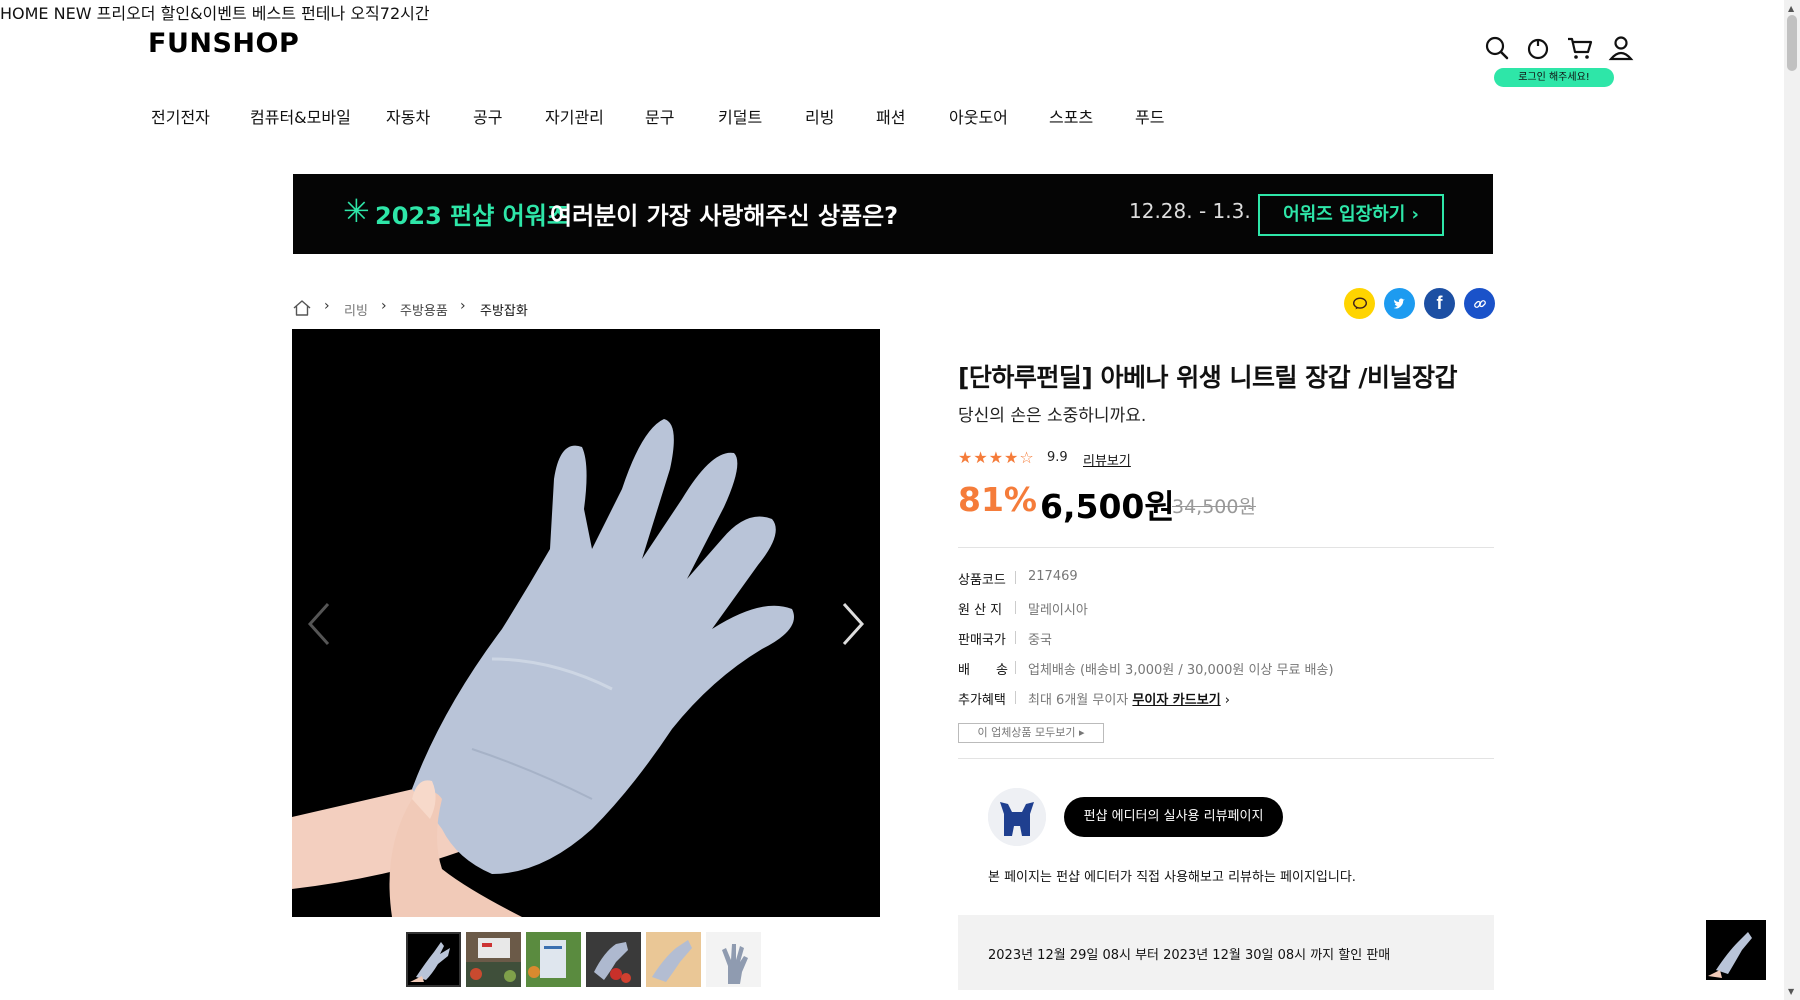 The height and width of the screenshot is (1000, 1800). I want to click on category-computer-mobile: 컴퓨터&모바일, so click(300, 116).